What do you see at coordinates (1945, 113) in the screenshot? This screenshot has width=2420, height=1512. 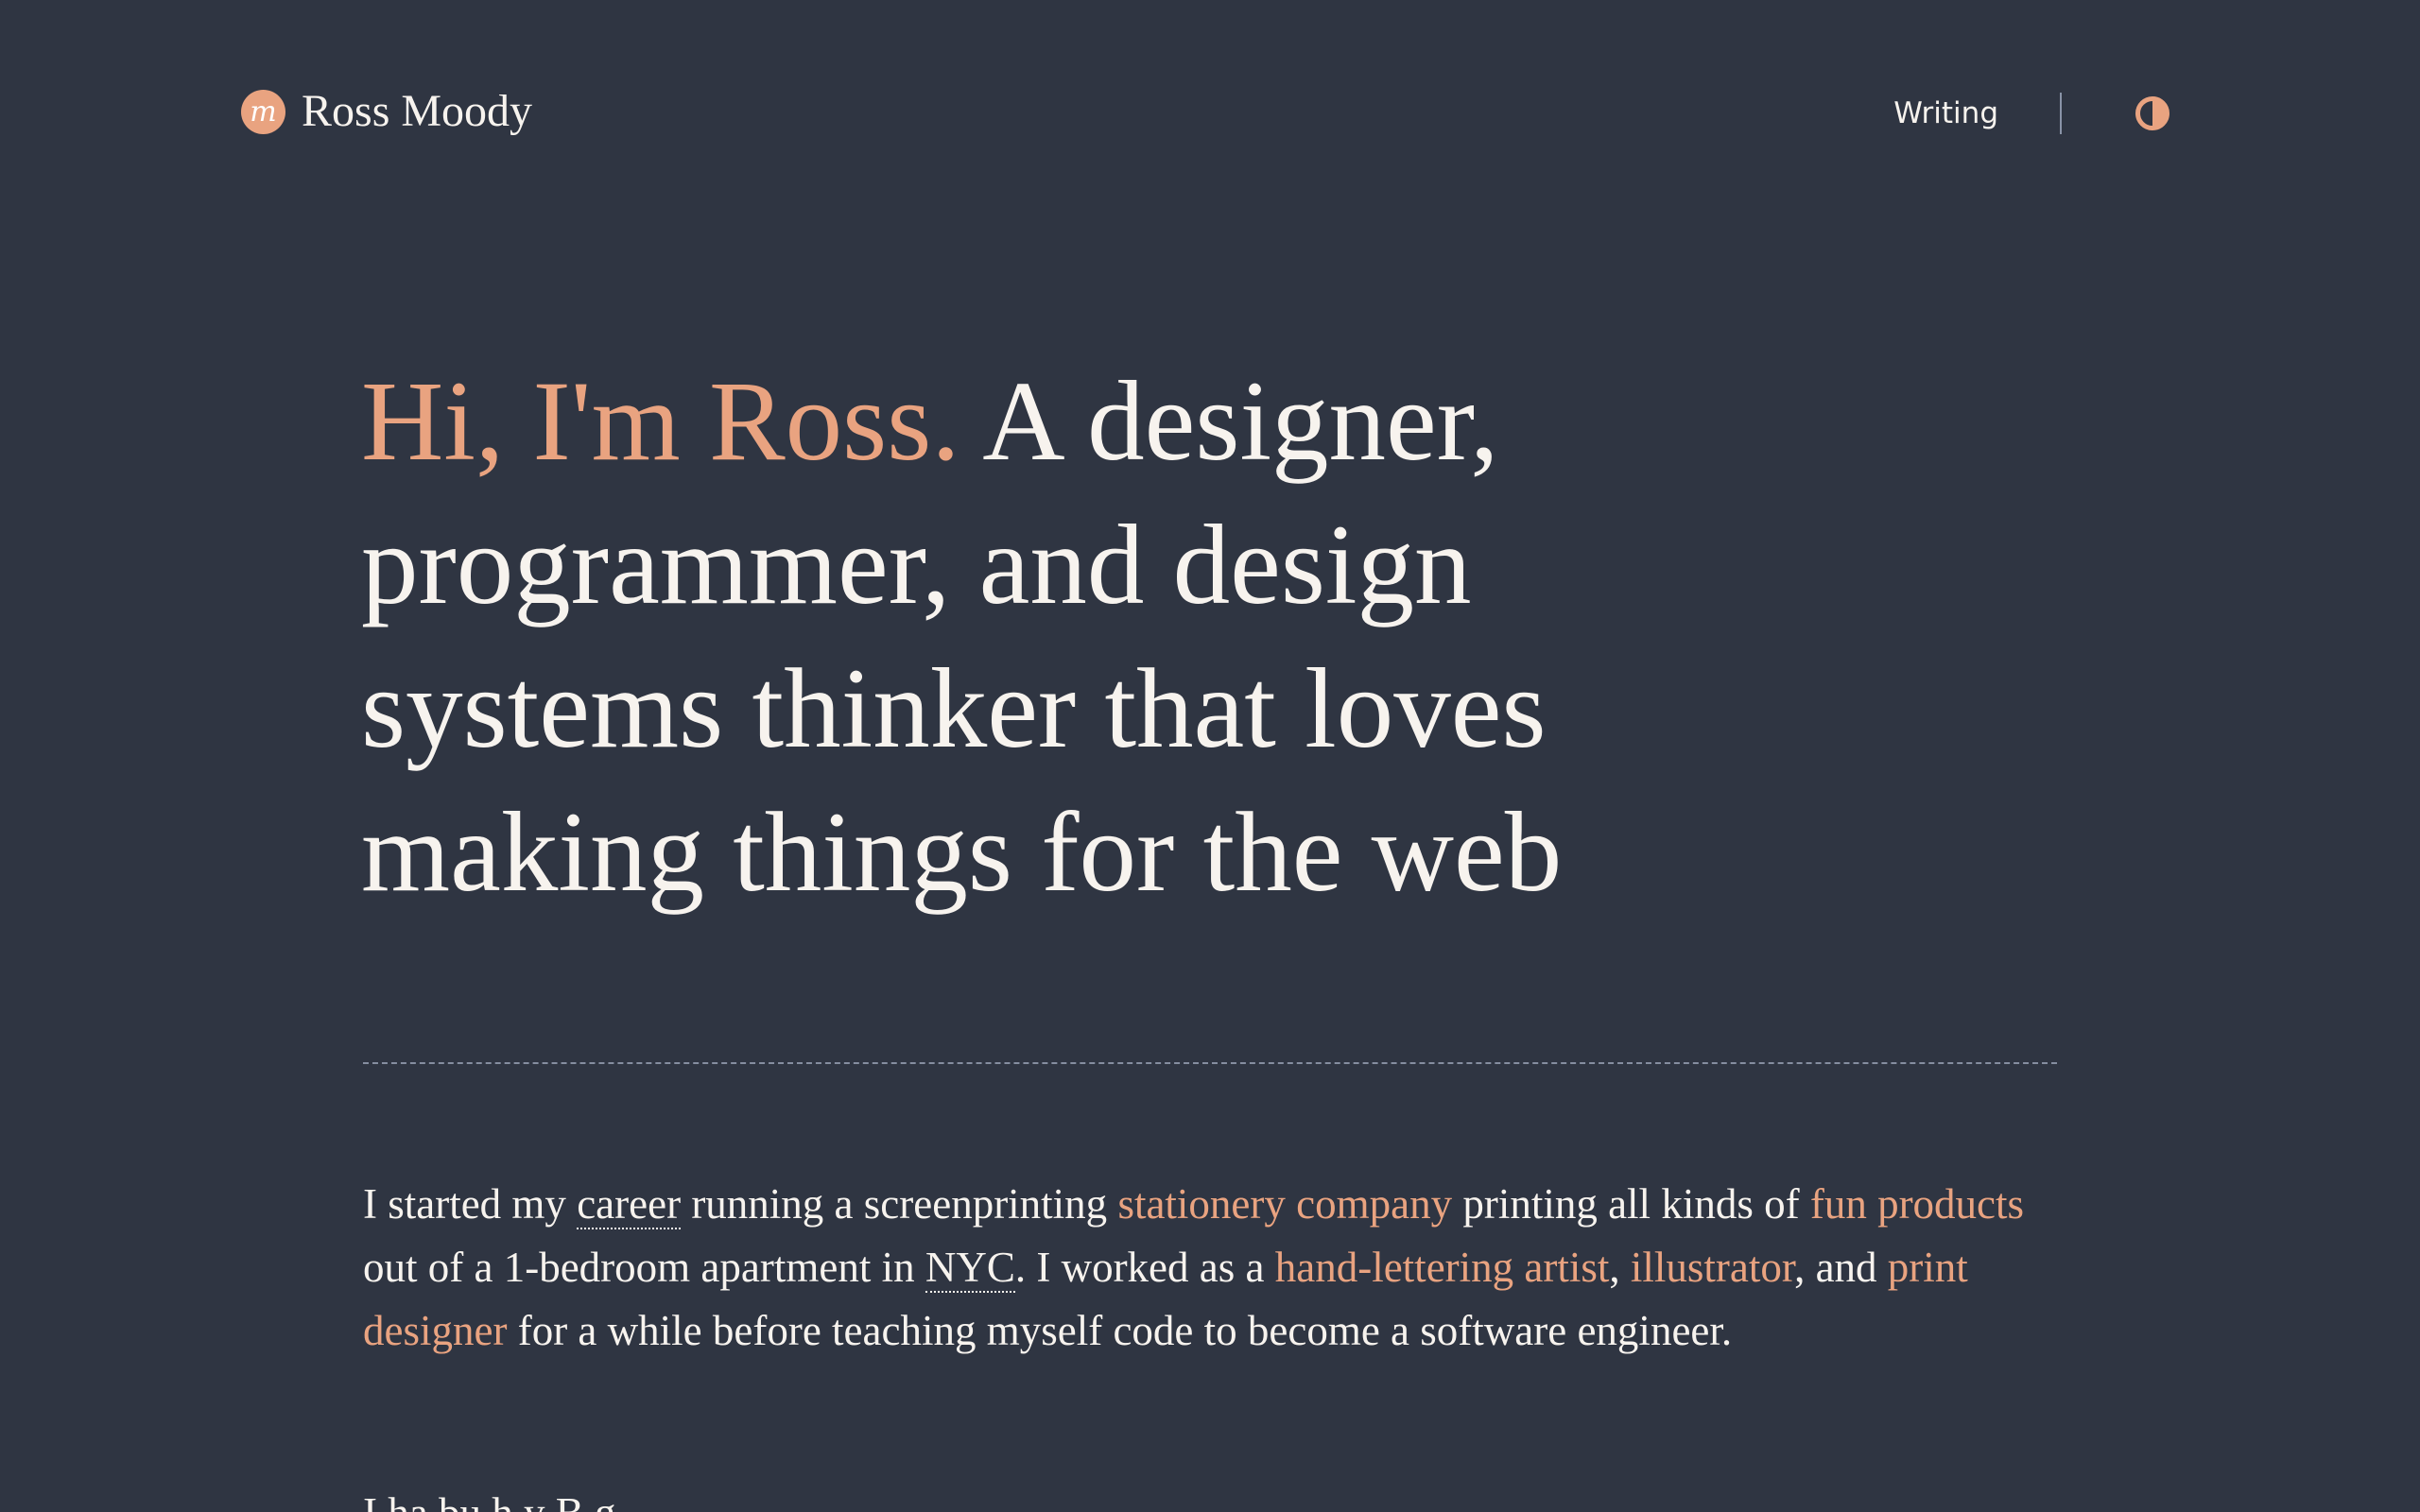 I see `writing-link: Writing` at bounding box center [1945, 113].